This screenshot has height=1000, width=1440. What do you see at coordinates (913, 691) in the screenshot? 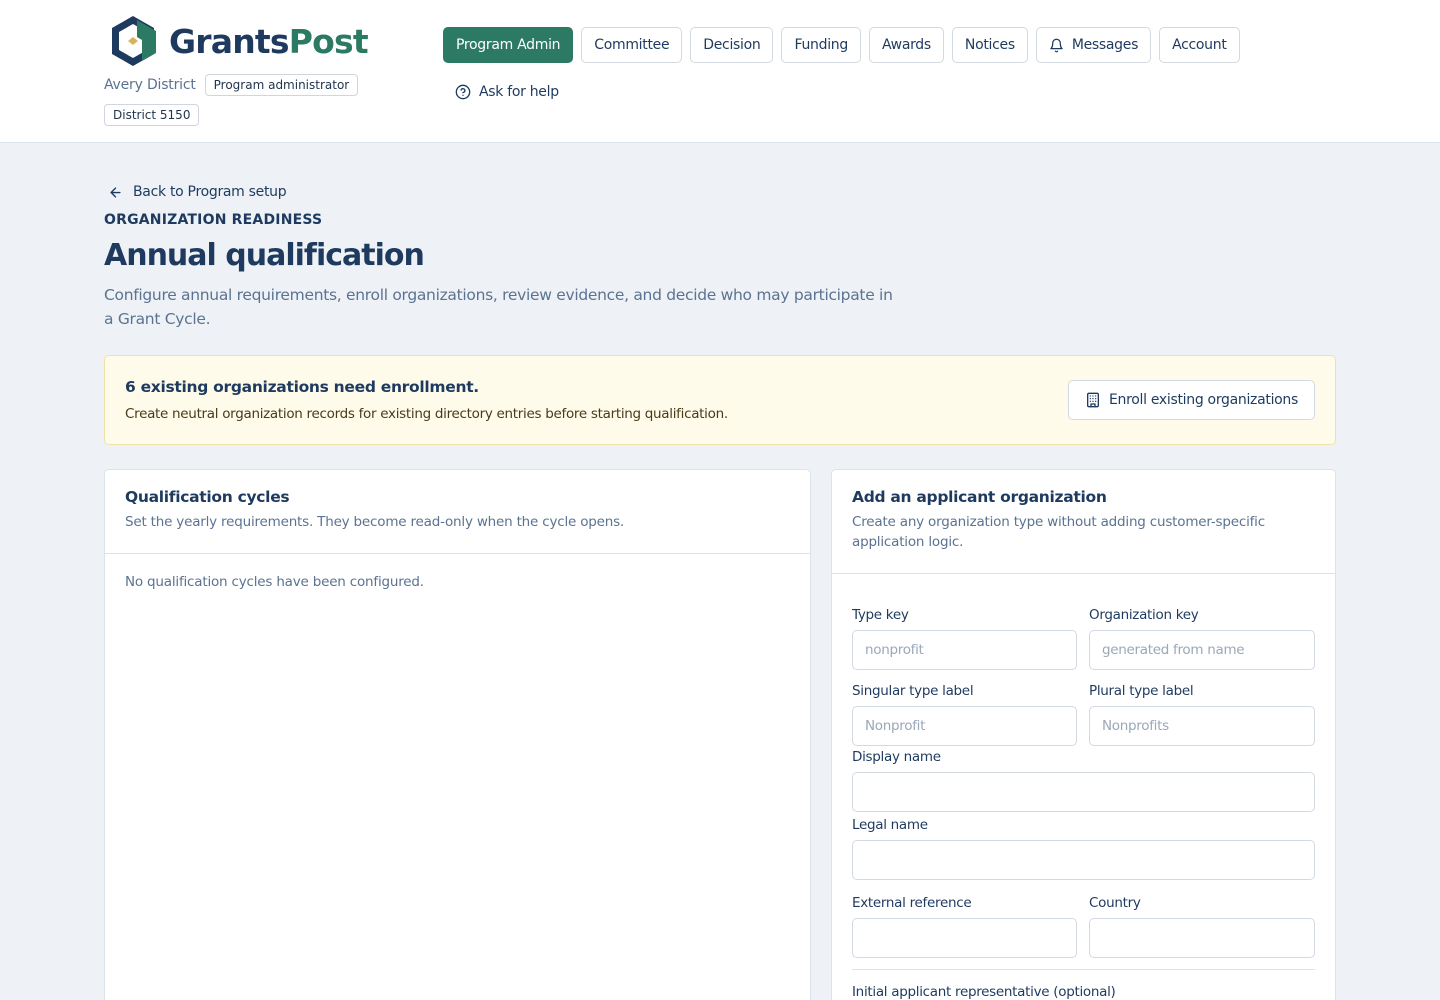
I see `singular-label-label: Singular type label` at bounding box center [913, 691].